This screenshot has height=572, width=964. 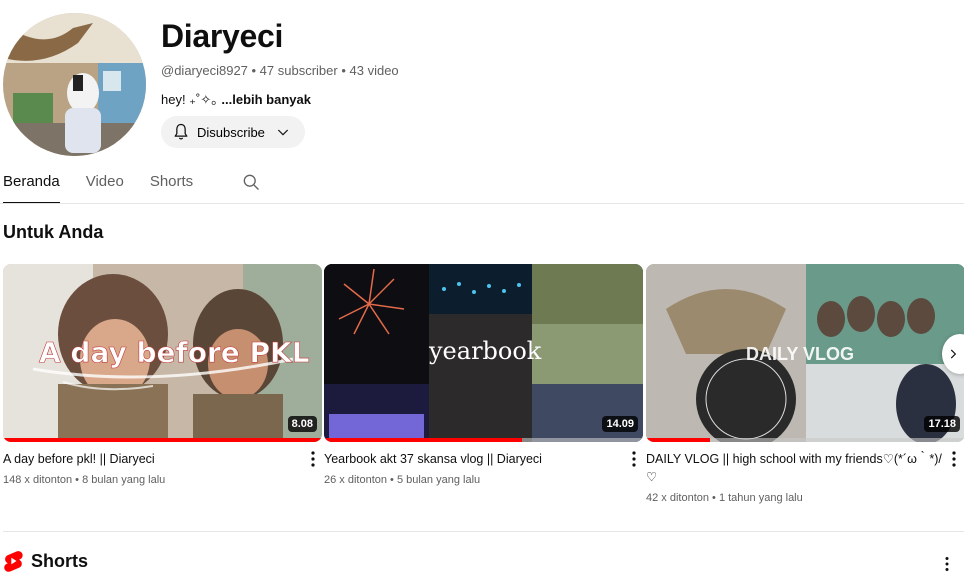 I want to click on channel-tabs: Beranda Video Shorts, so click(x=132, y=187).